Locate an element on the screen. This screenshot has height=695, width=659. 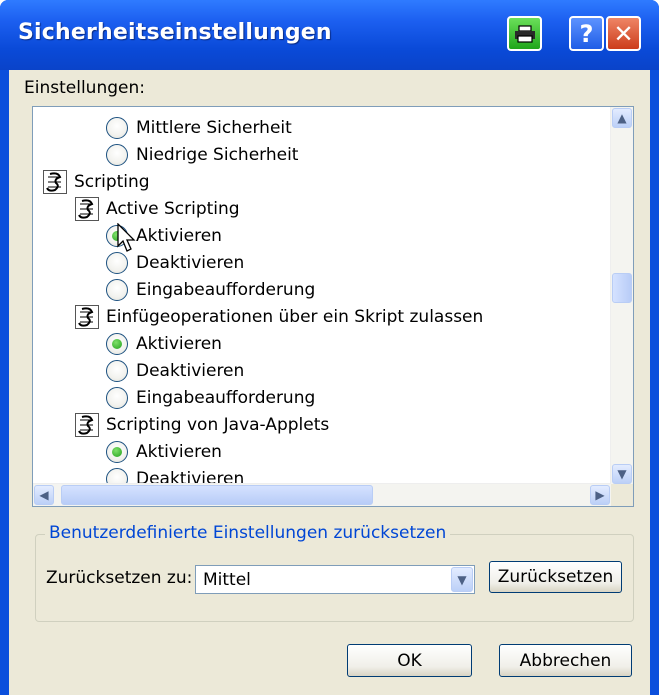
printer-icon-button is located at coordinates (524, 33).